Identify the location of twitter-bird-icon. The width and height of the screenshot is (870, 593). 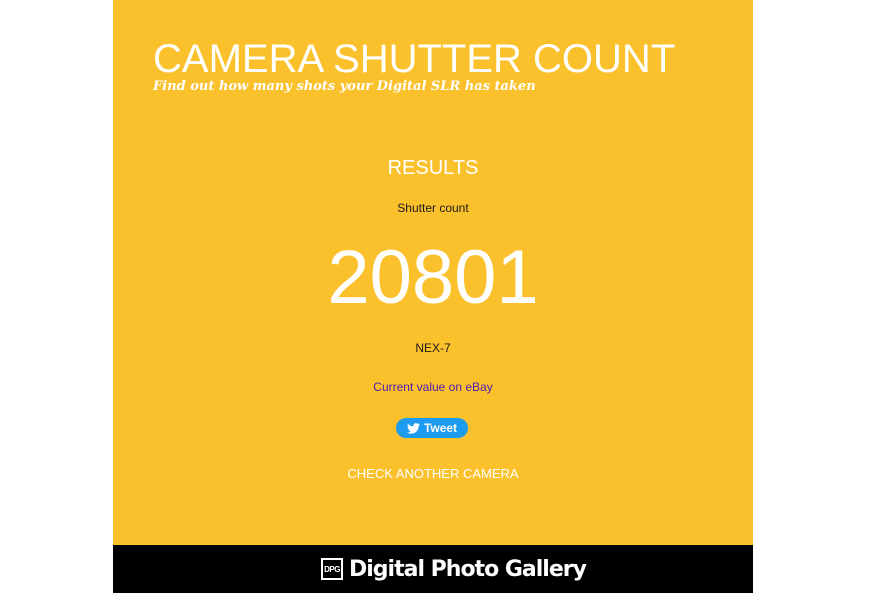
(413, 428).